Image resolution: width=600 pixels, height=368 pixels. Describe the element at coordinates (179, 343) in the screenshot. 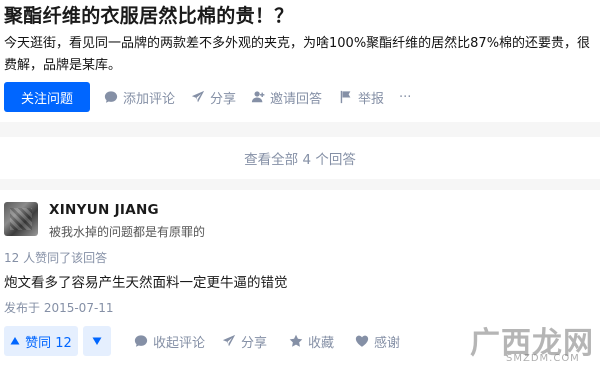

I see `collapse-comments-label: 收起评论` at that location.